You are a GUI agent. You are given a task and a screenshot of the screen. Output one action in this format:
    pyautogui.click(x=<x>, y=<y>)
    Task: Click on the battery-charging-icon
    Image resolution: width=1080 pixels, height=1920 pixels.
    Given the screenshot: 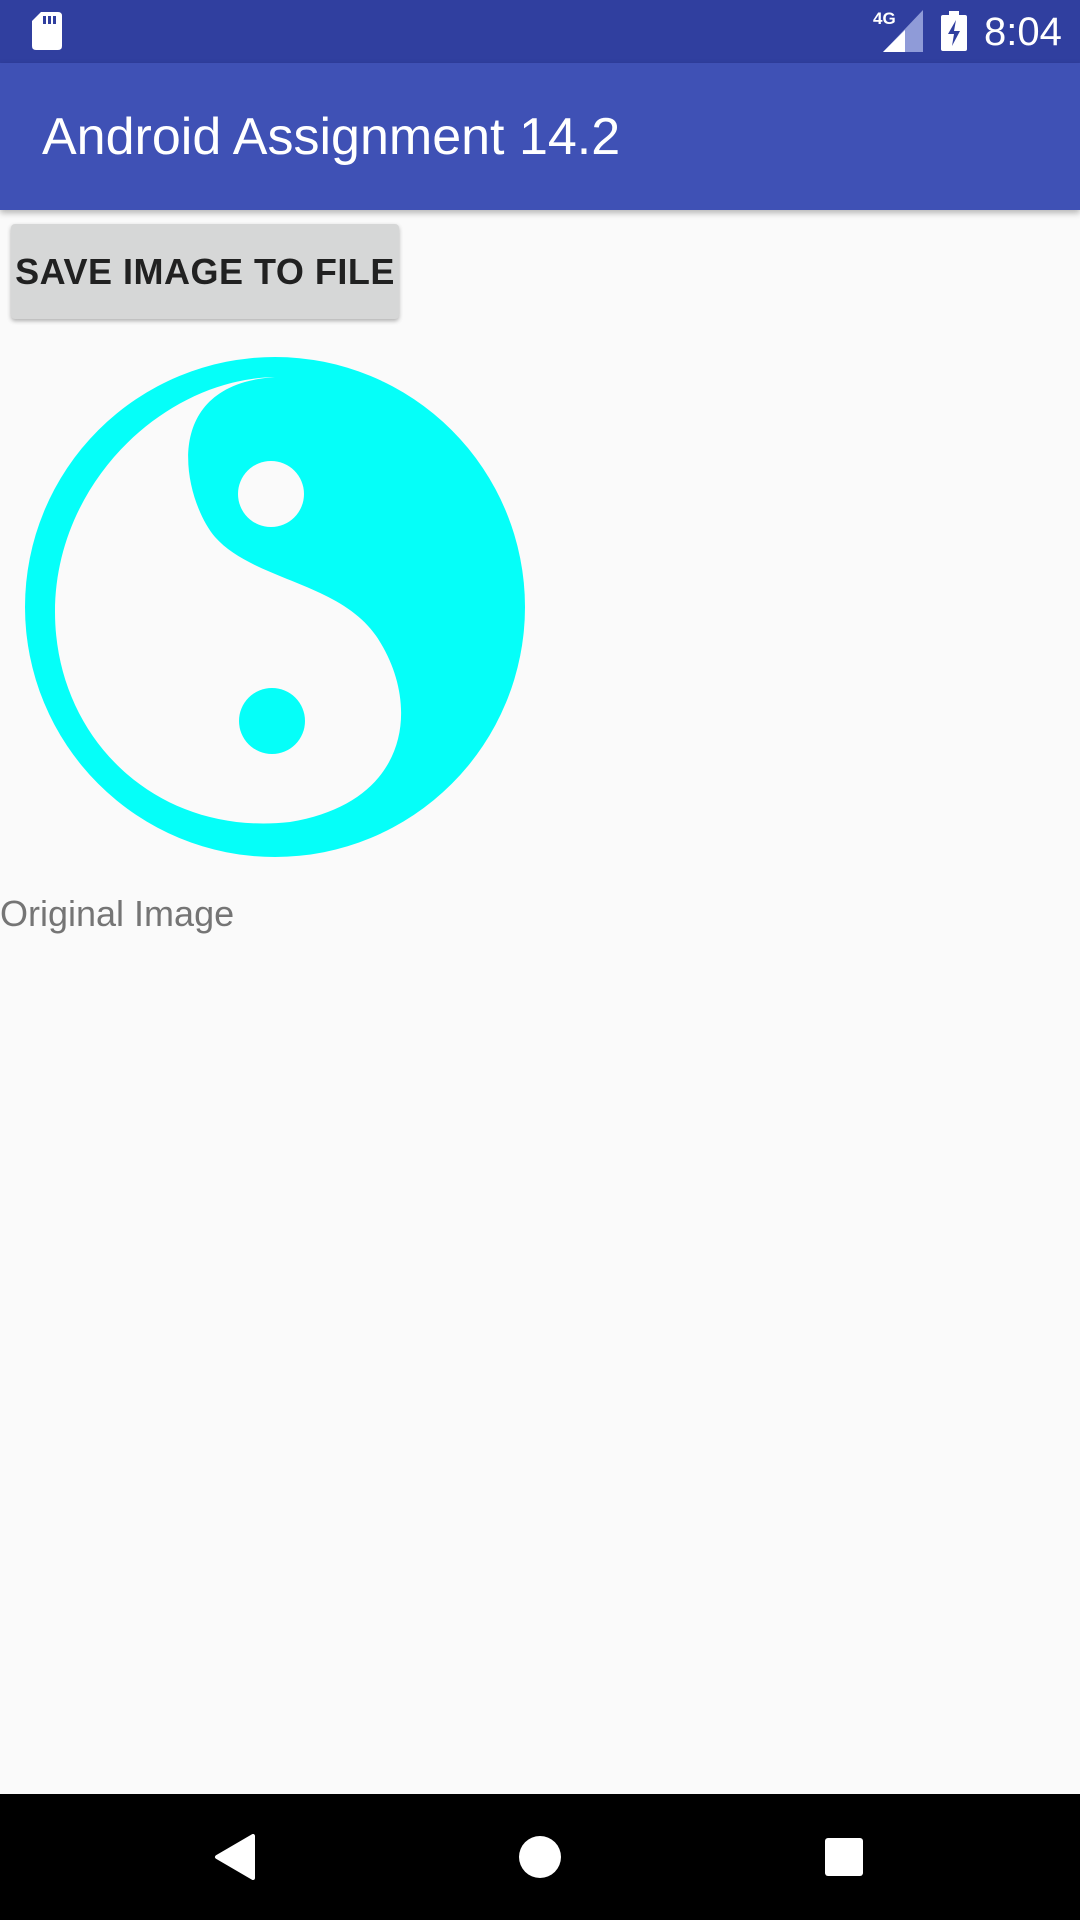 What is the action you would take?
    pyautogui.click(x=954, y=31)
    